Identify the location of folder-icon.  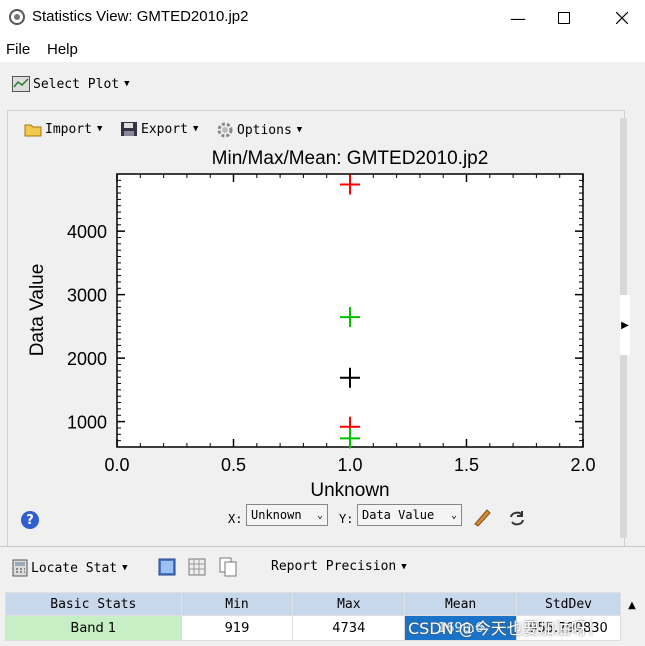
(33, 130).